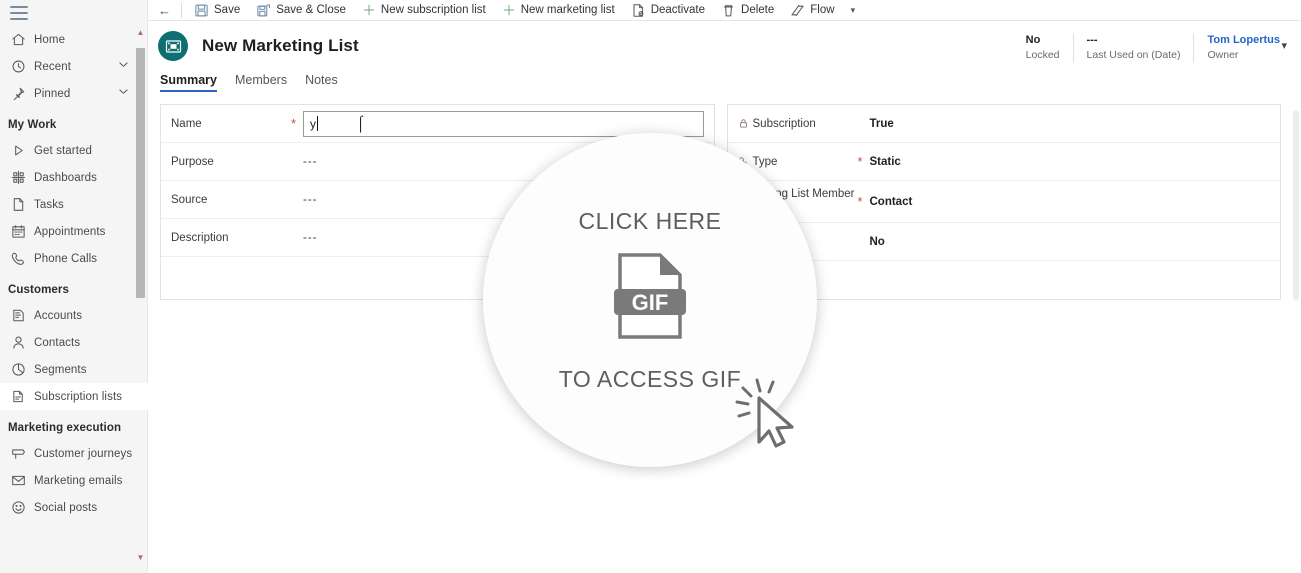 This screenshot has height=573, width=1301. Describe the element at coordinates (74, 66) in the screenshot. I see `sidebar-item-recent: Recent` at that location.